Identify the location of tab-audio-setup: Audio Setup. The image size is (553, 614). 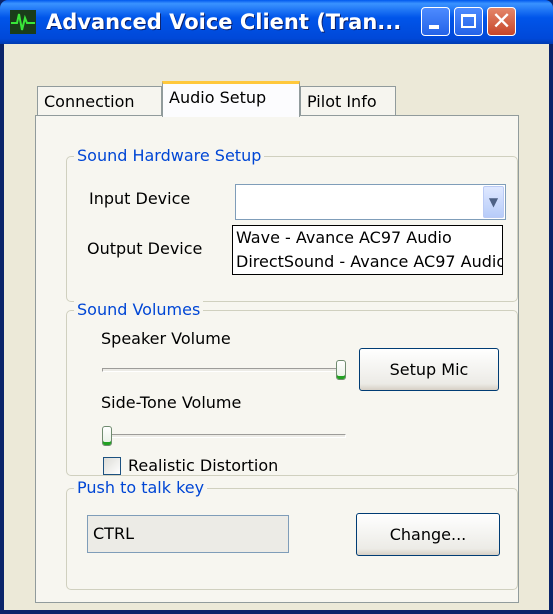
(231, 99).